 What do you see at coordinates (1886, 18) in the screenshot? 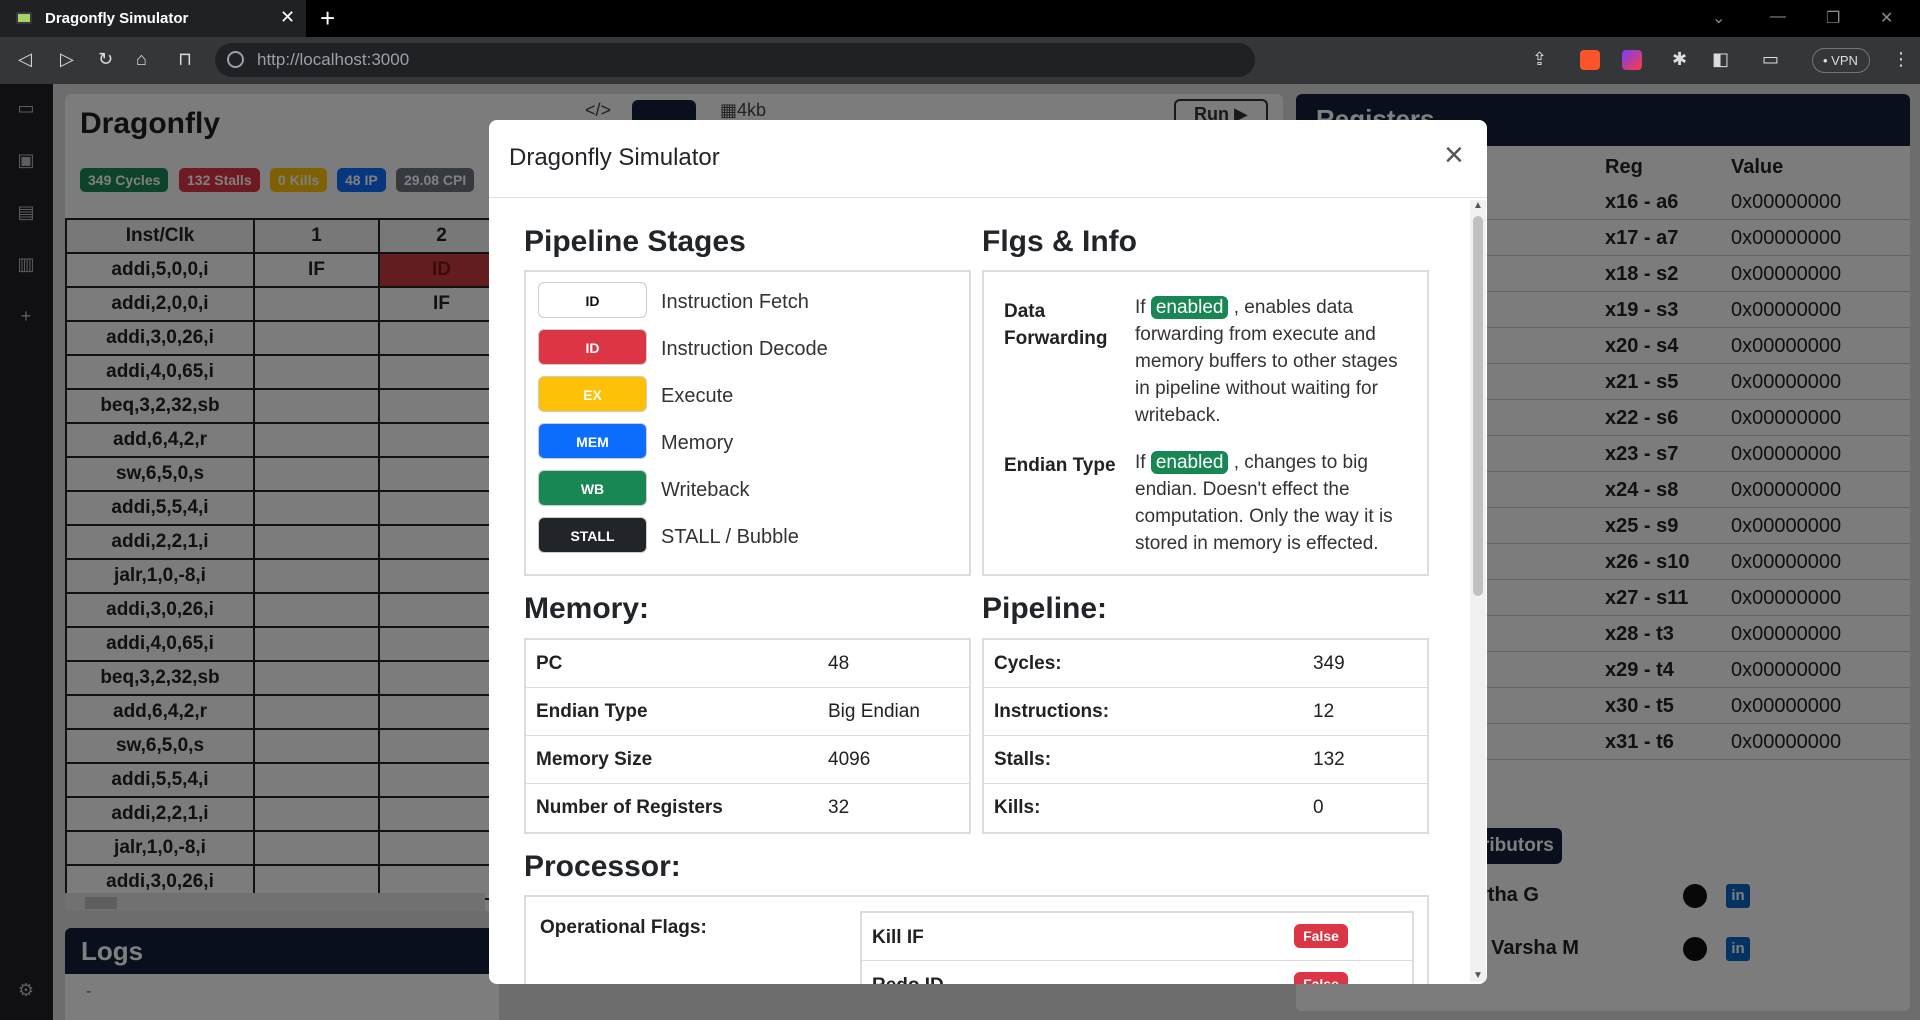
I see `close-window-icon: ✕` at bounding box center [1886, 18].